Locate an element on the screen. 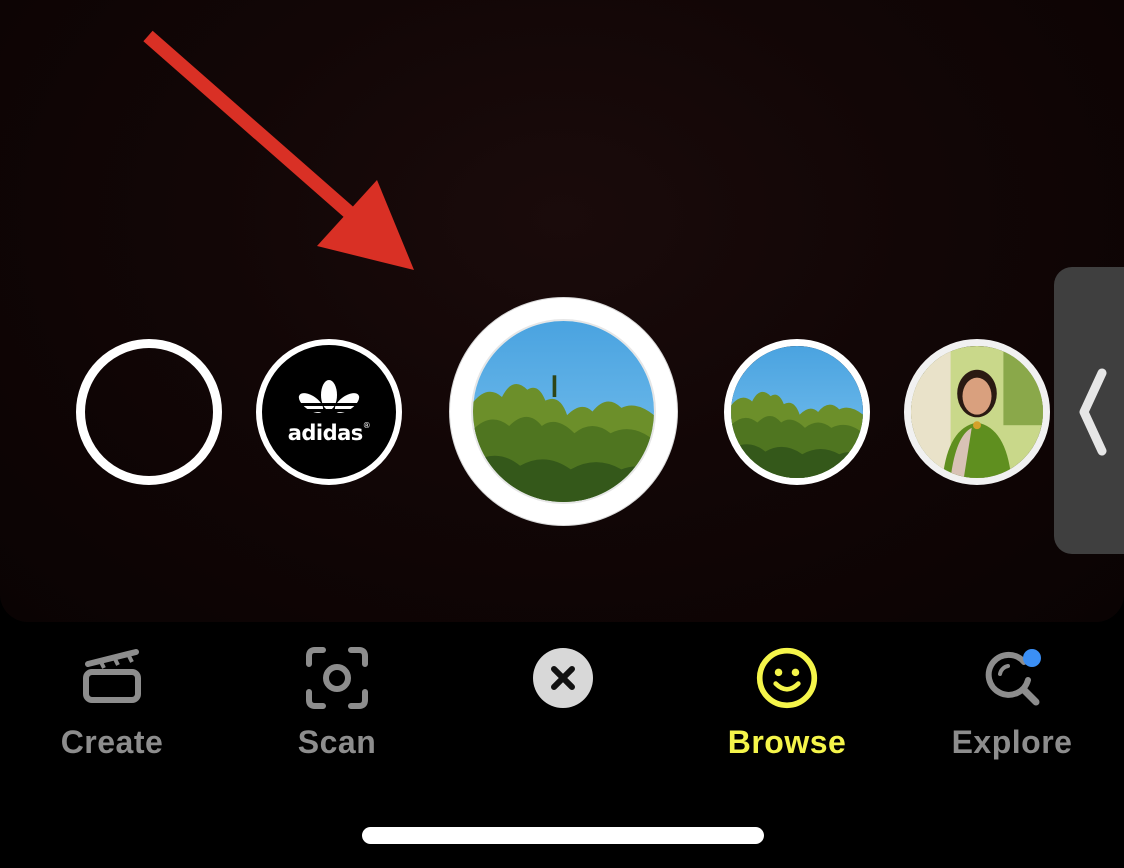 This screenshot has width=1124, height=868. lens-drawer-tab is located at coordinates (1089, 410).